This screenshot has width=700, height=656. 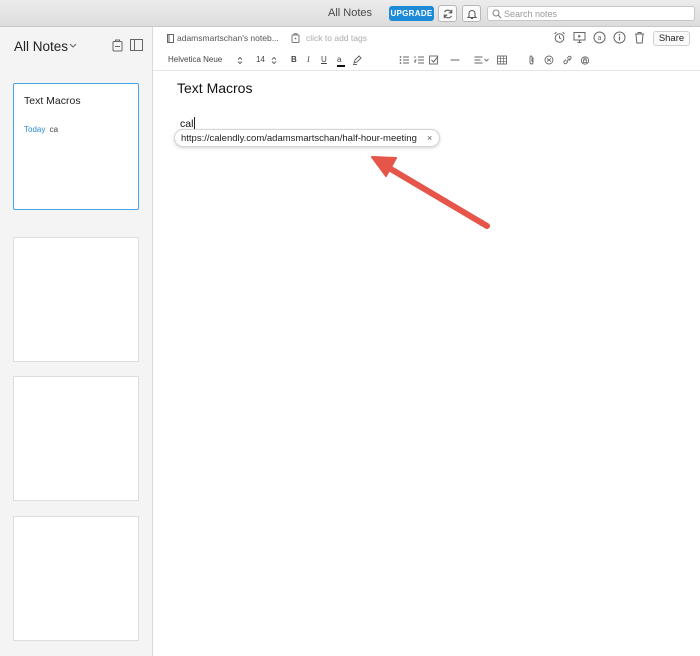 I want to click on view-toggle-icon, so click(x=136, y=45).